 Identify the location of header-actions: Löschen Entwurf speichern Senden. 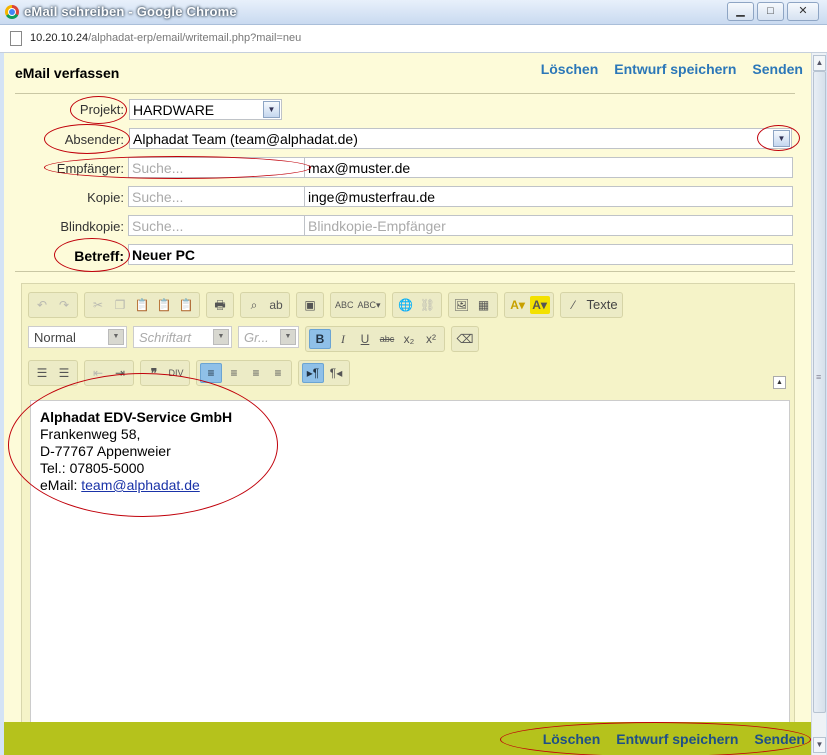
(672, 69).